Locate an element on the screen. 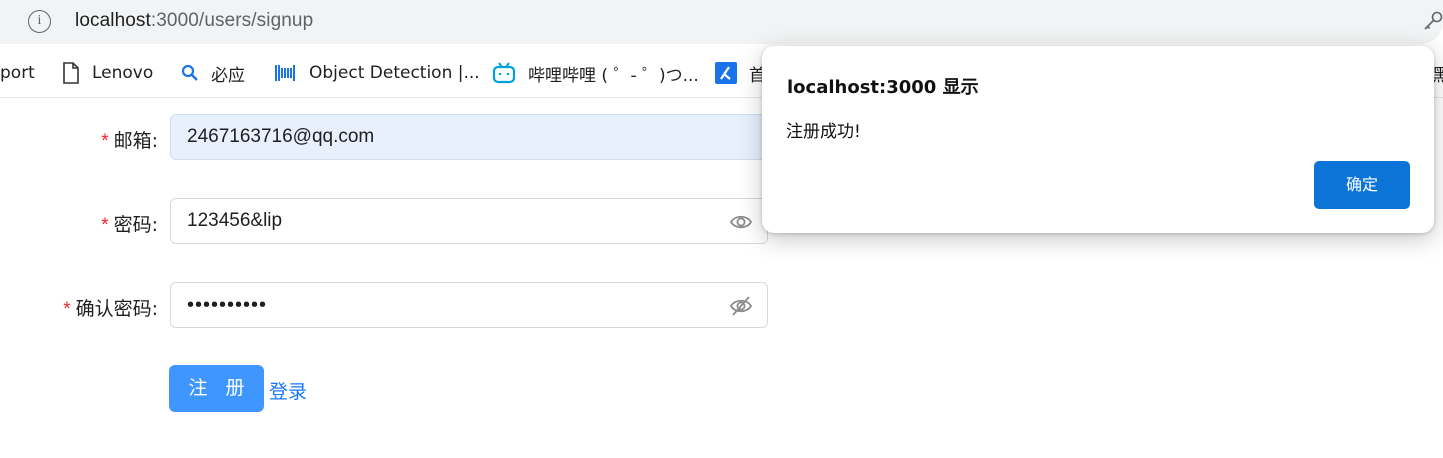  key-icon is located at coordinates (1432, 21).